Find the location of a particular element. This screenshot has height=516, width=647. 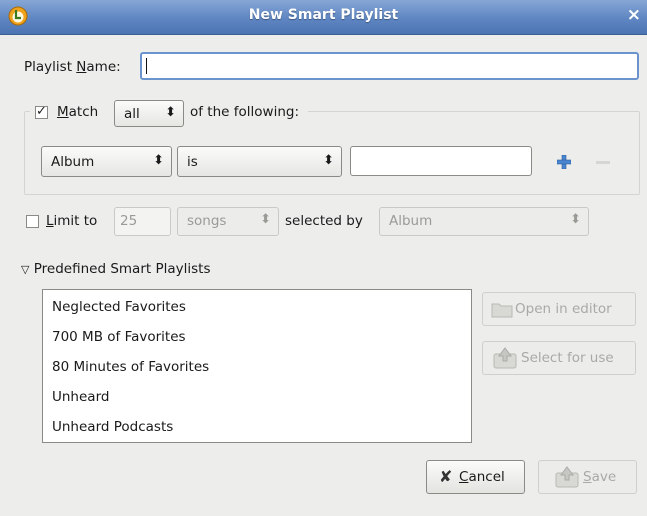

list-item: Unheard Podcasts is located at coordinates (112, 427).